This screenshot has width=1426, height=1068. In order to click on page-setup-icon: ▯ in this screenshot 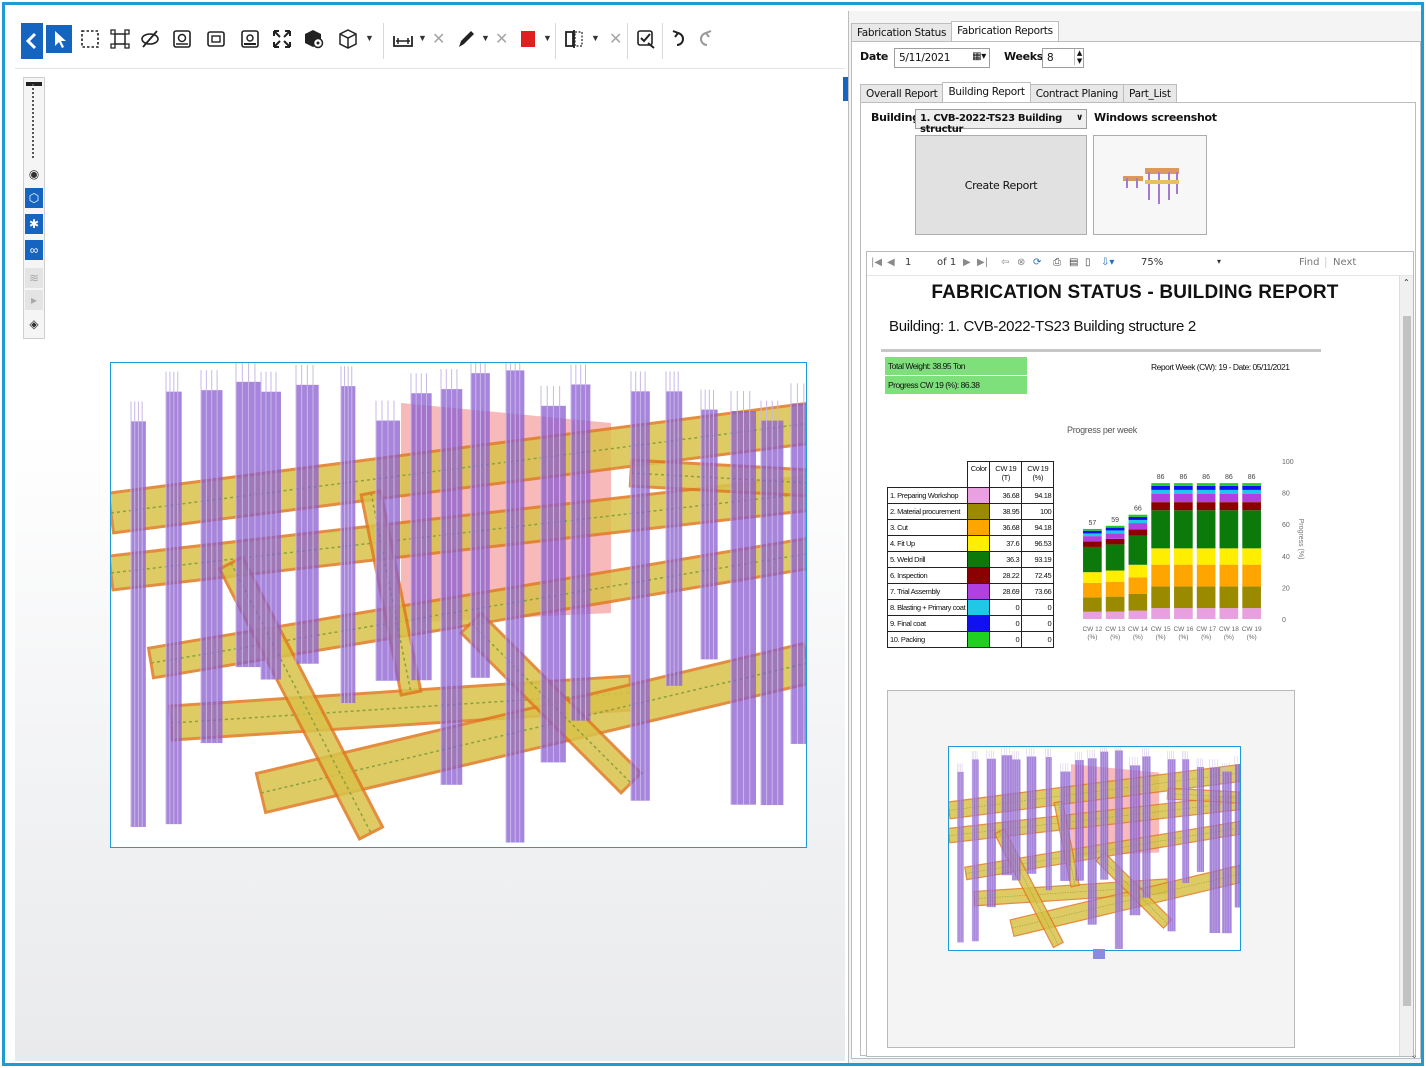, I will do `click(1088, 262)`.